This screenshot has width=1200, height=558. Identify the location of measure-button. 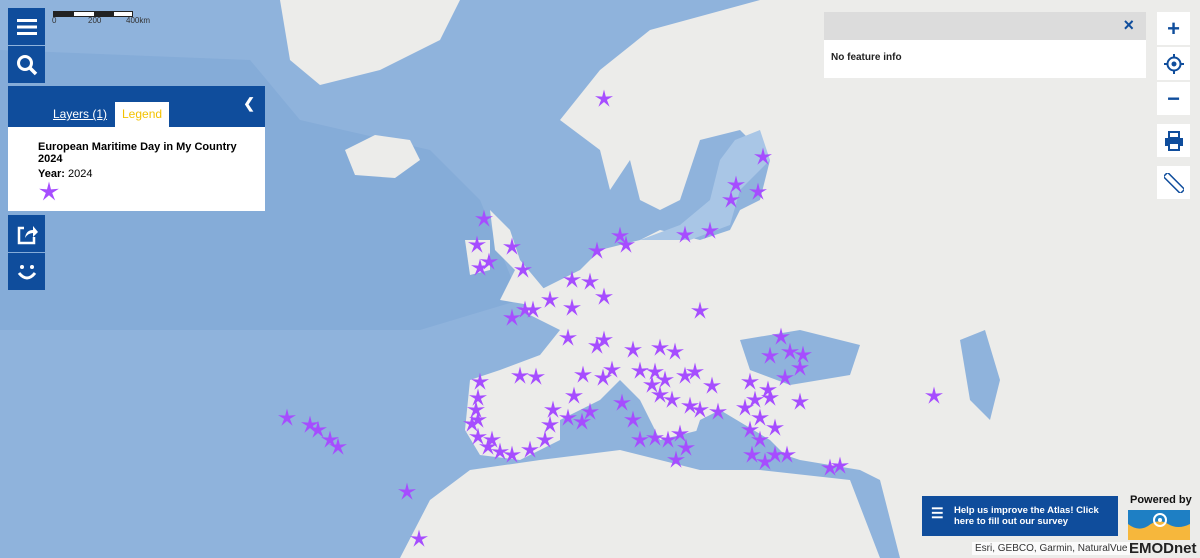
(1173, 182).